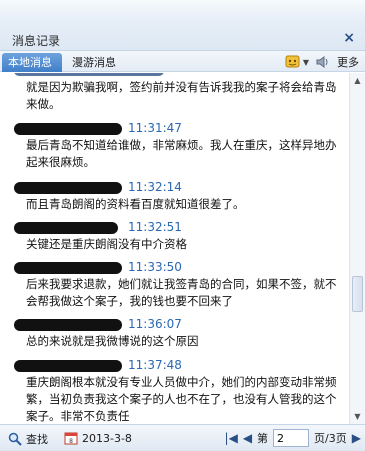  I want to click on emoticon-icon, so click(292, 61).